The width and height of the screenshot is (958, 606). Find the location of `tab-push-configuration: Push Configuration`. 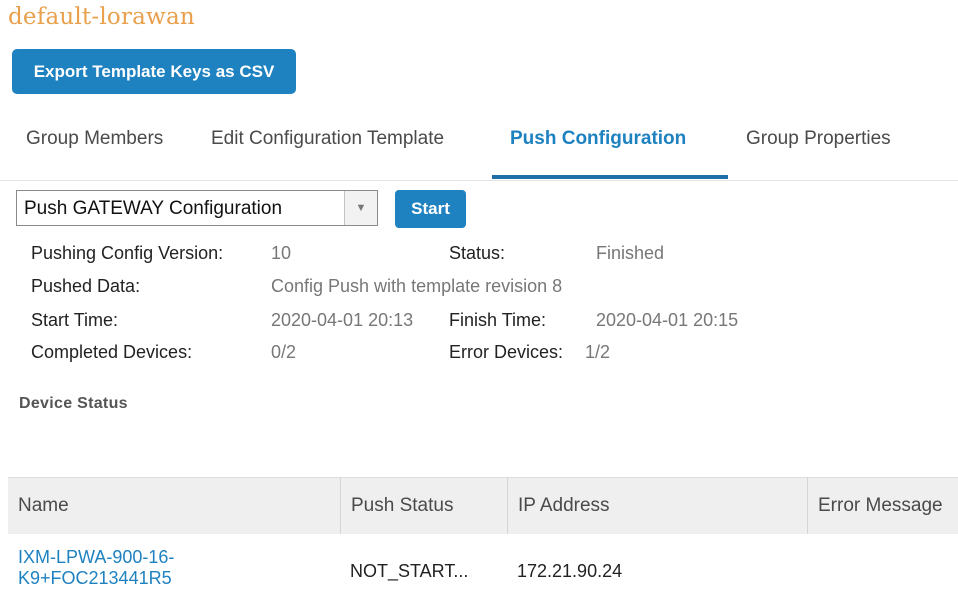

tab-push-configuration: Push Configuration is located at coordinates (598, 139).